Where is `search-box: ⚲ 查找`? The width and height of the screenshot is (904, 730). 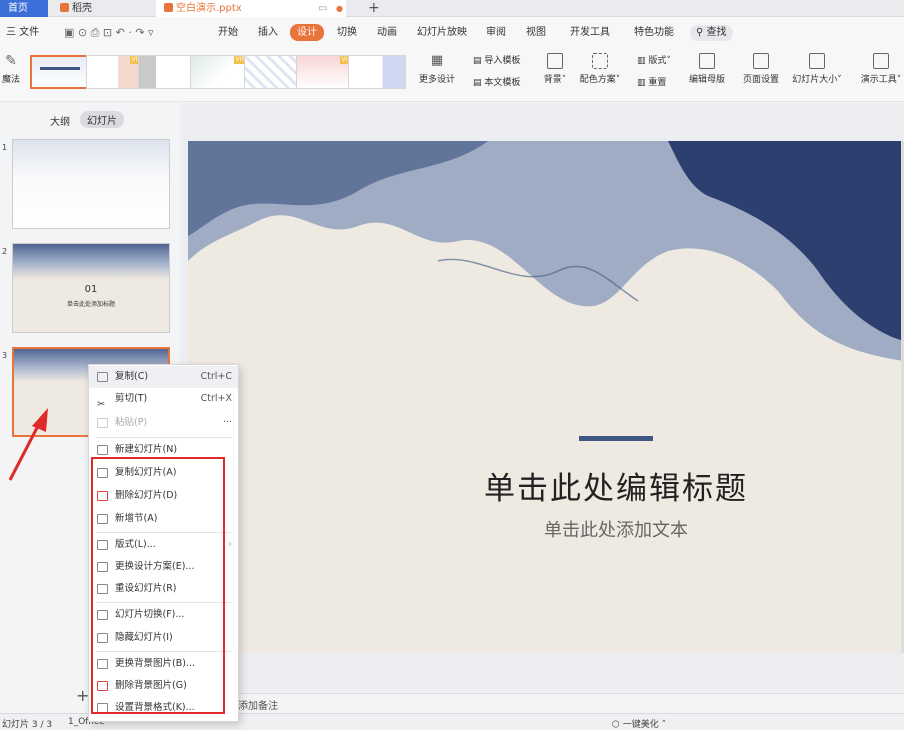
search-box: ⚲ 查找 is located at coordinates (711, 33).